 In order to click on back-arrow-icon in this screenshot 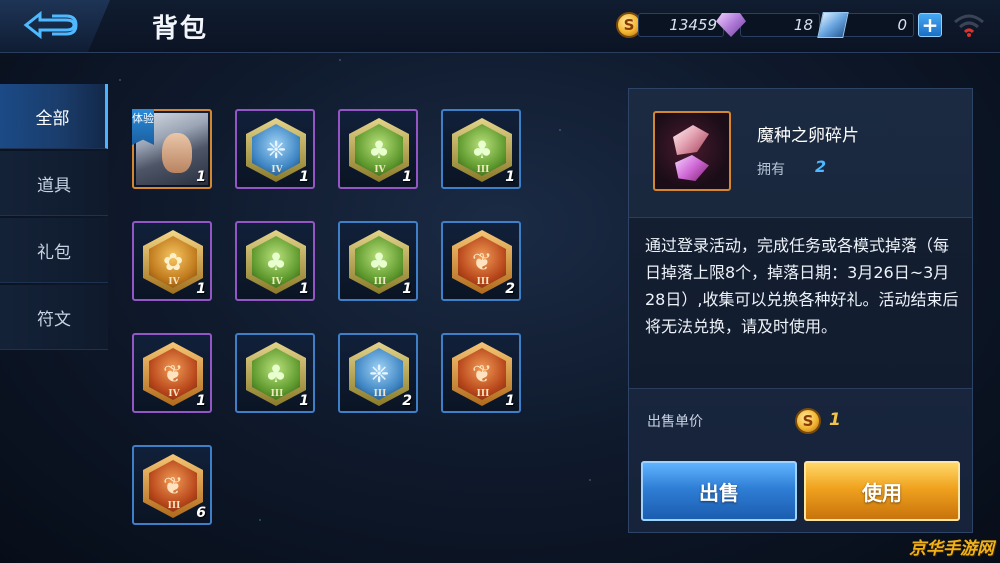, I will do `click(50, 25)`.